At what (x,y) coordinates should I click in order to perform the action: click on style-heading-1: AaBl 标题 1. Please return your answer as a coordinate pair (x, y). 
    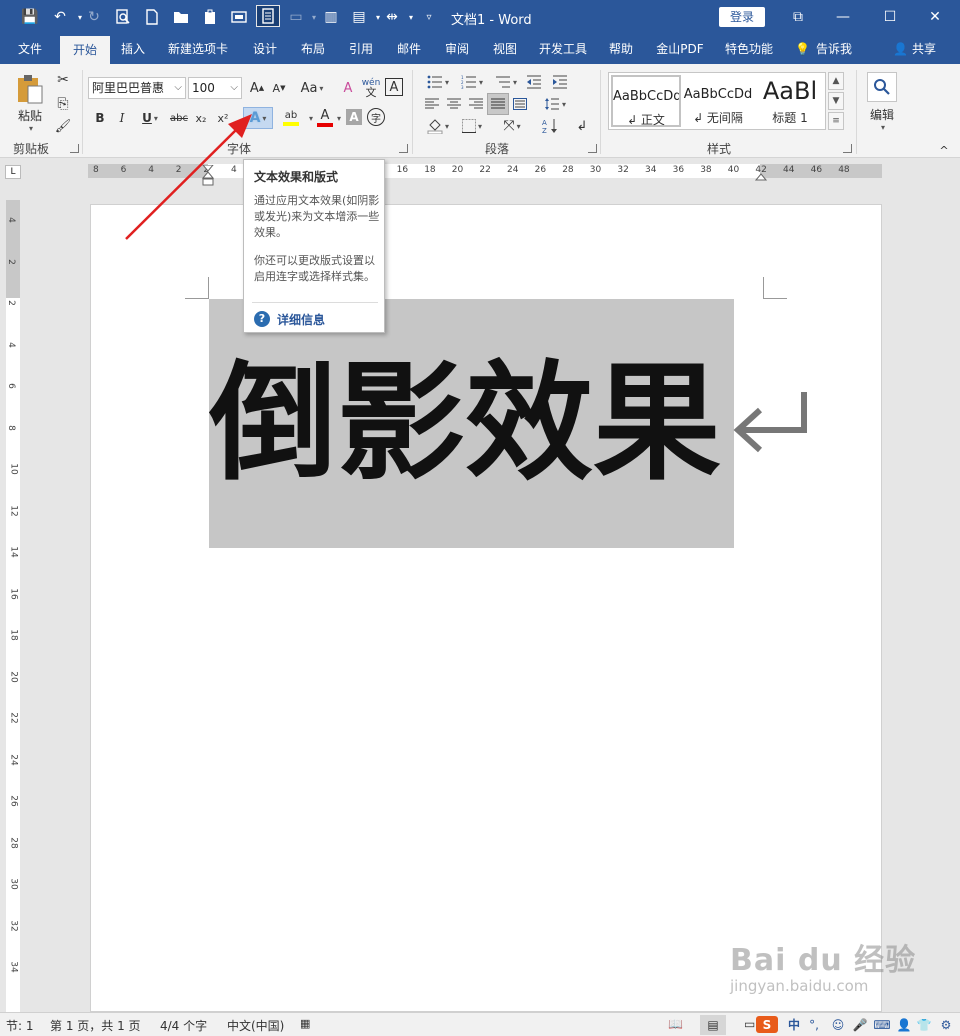
    Looking at the image, I should click on (790, 101).